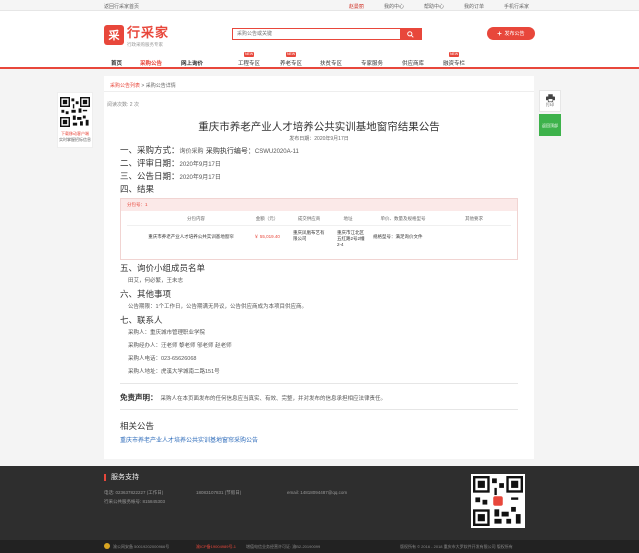 Image resolution: width=639 pixels, height=553 pixels. Describe the element at coordinates (196, 218) in the screenshot. I see `column-header: 分包内容` at that location.